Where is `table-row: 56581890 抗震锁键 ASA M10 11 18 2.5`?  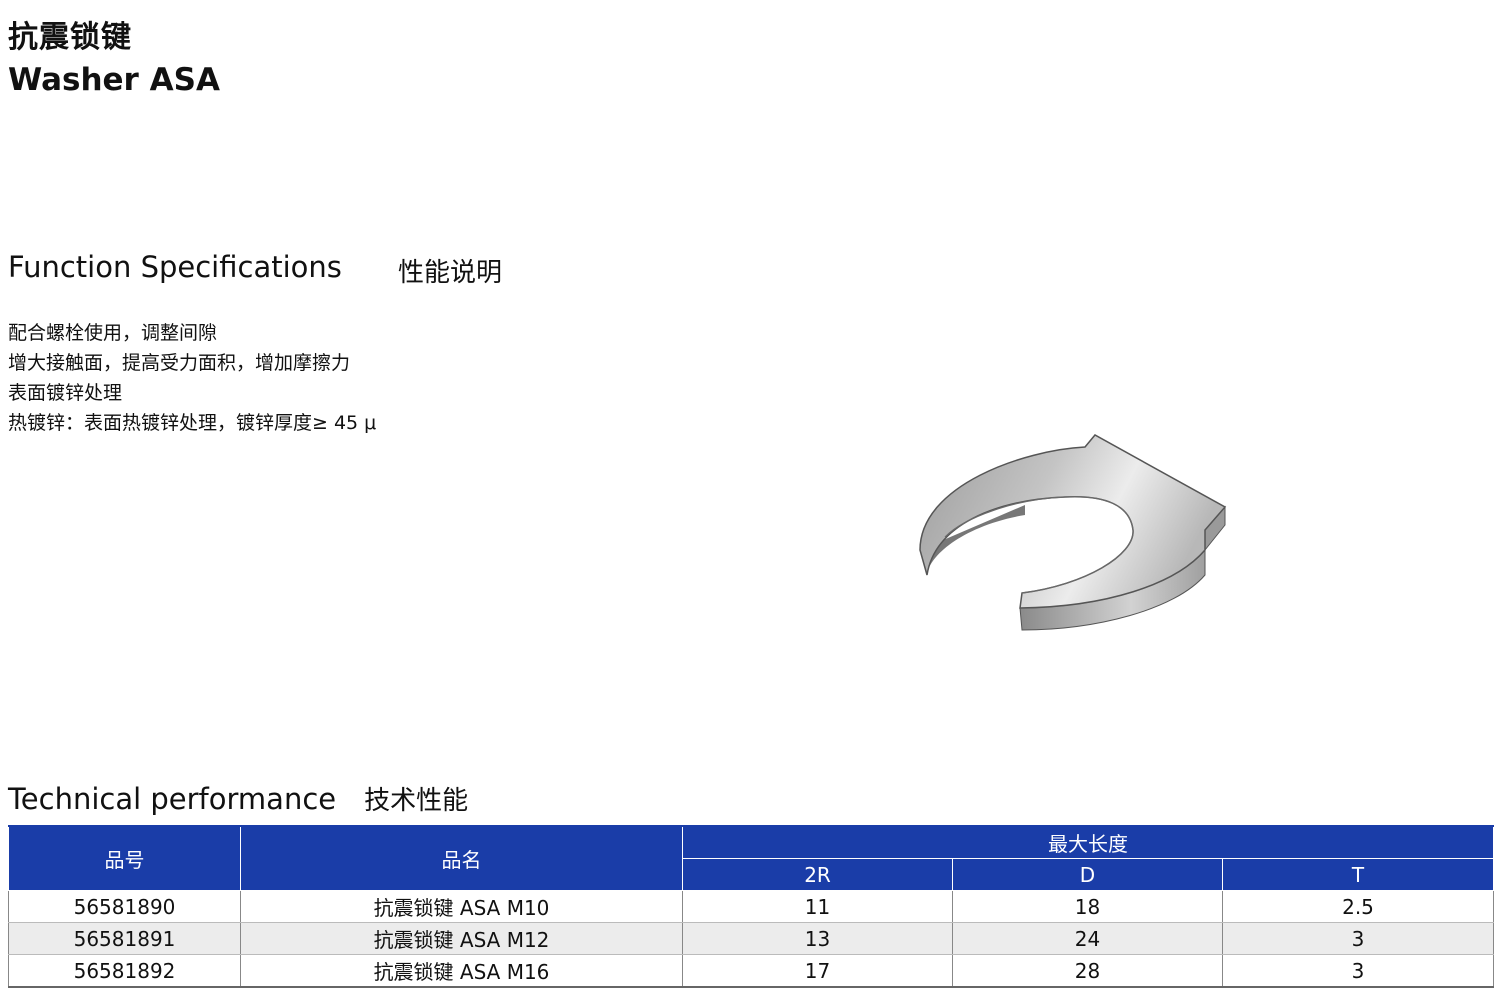
table-row: 56581890 抗震锁键 ASA M10 11 18 2.5 is located at coordinates (751, 906).